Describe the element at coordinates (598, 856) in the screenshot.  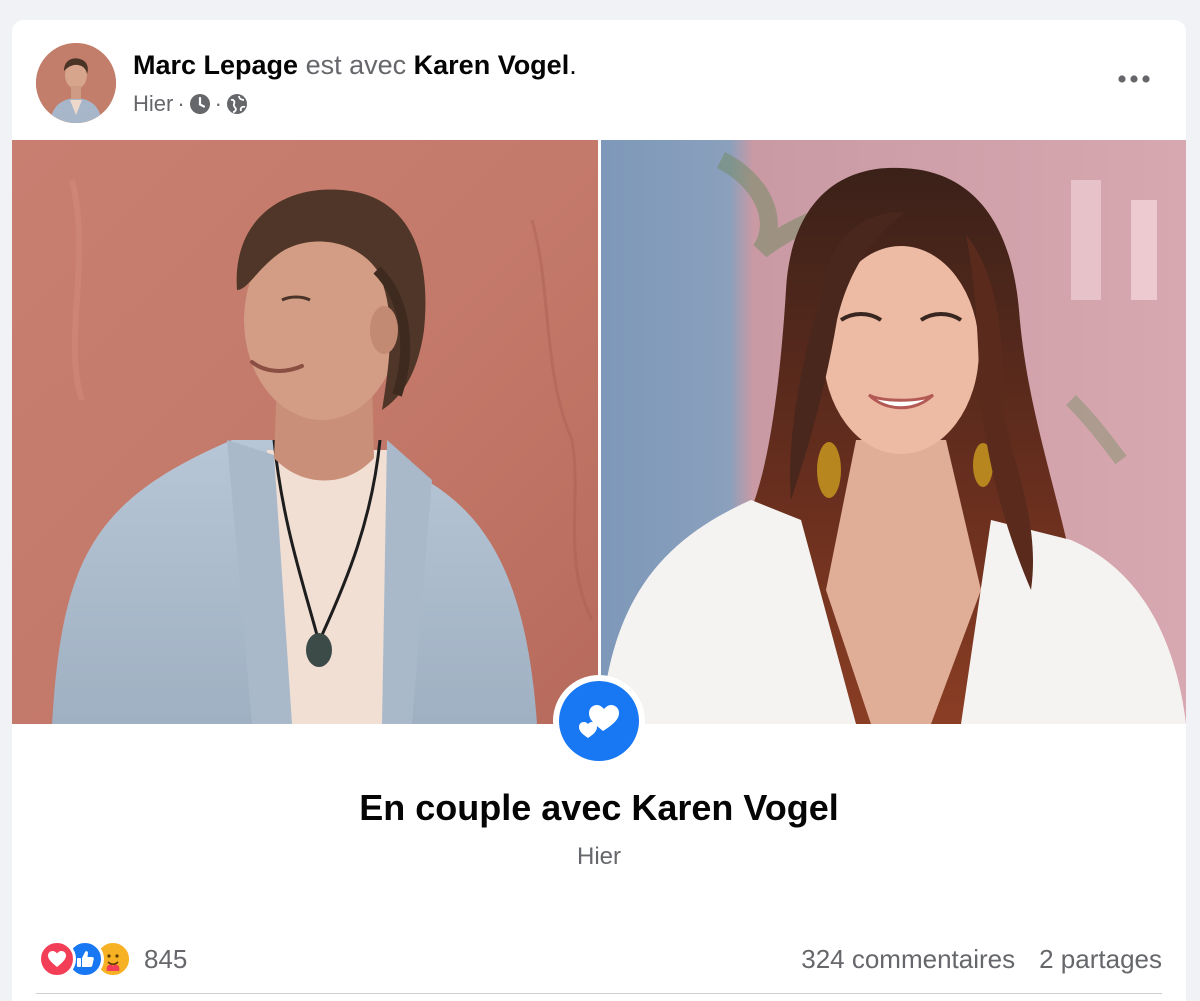
I see `life-event-date: Hier` at that location.